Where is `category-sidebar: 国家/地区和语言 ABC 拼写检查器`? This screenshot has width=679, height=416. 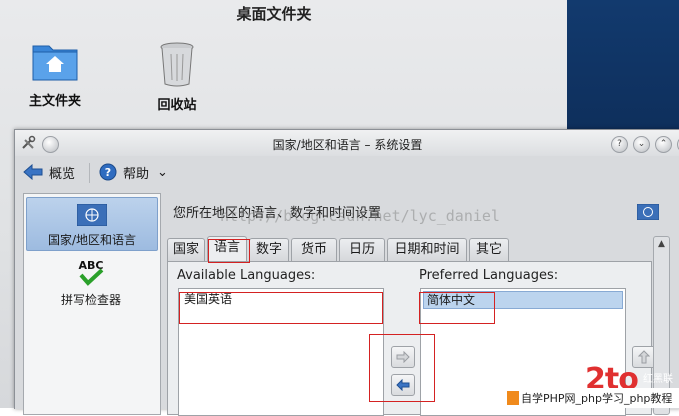
category-sidebar: 国家/地区和语言 ABC 拼写检查器 is located at coordinates (92, 304).